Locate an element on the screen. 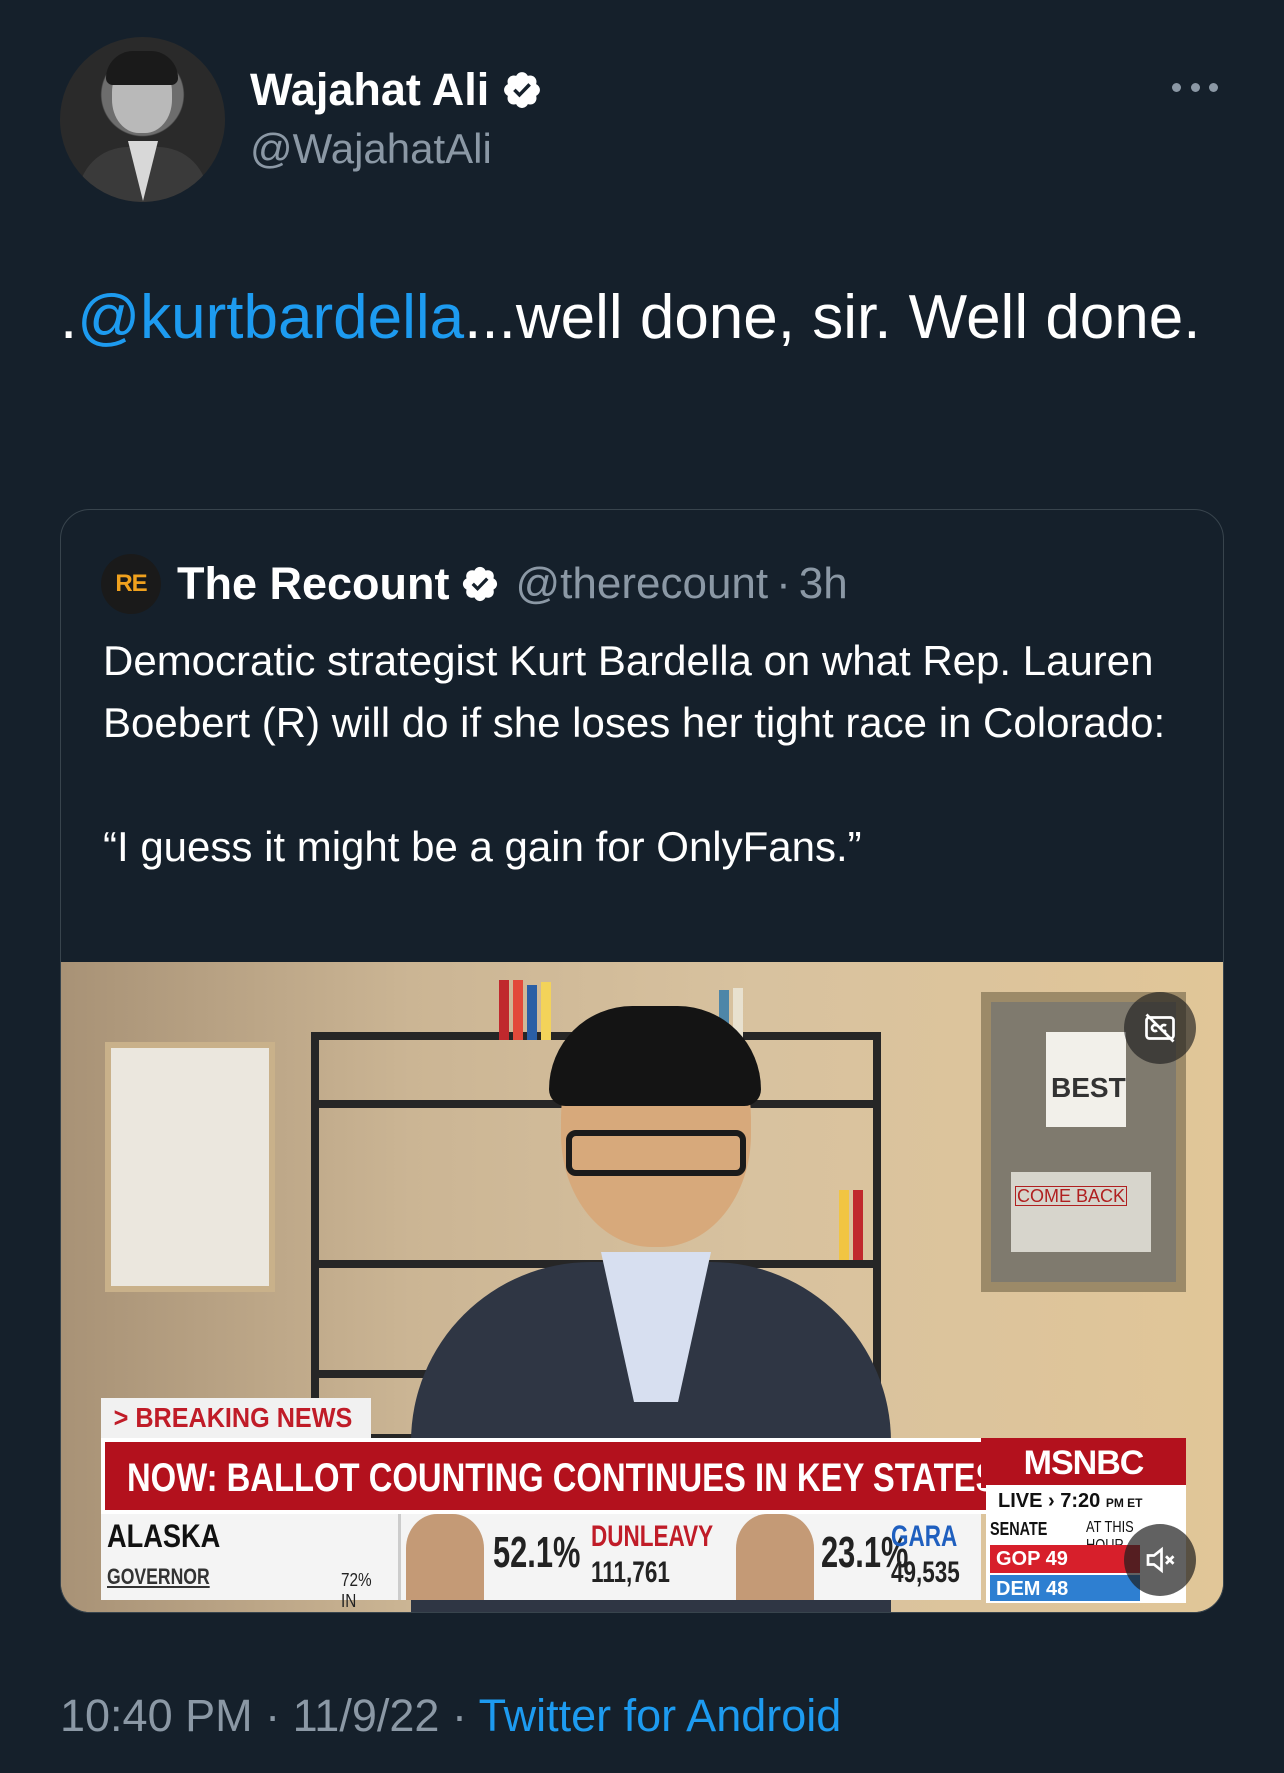 This screenshot has height=1773, width=1284. candidate-name: GARA is located at coordinates (924, 1536).